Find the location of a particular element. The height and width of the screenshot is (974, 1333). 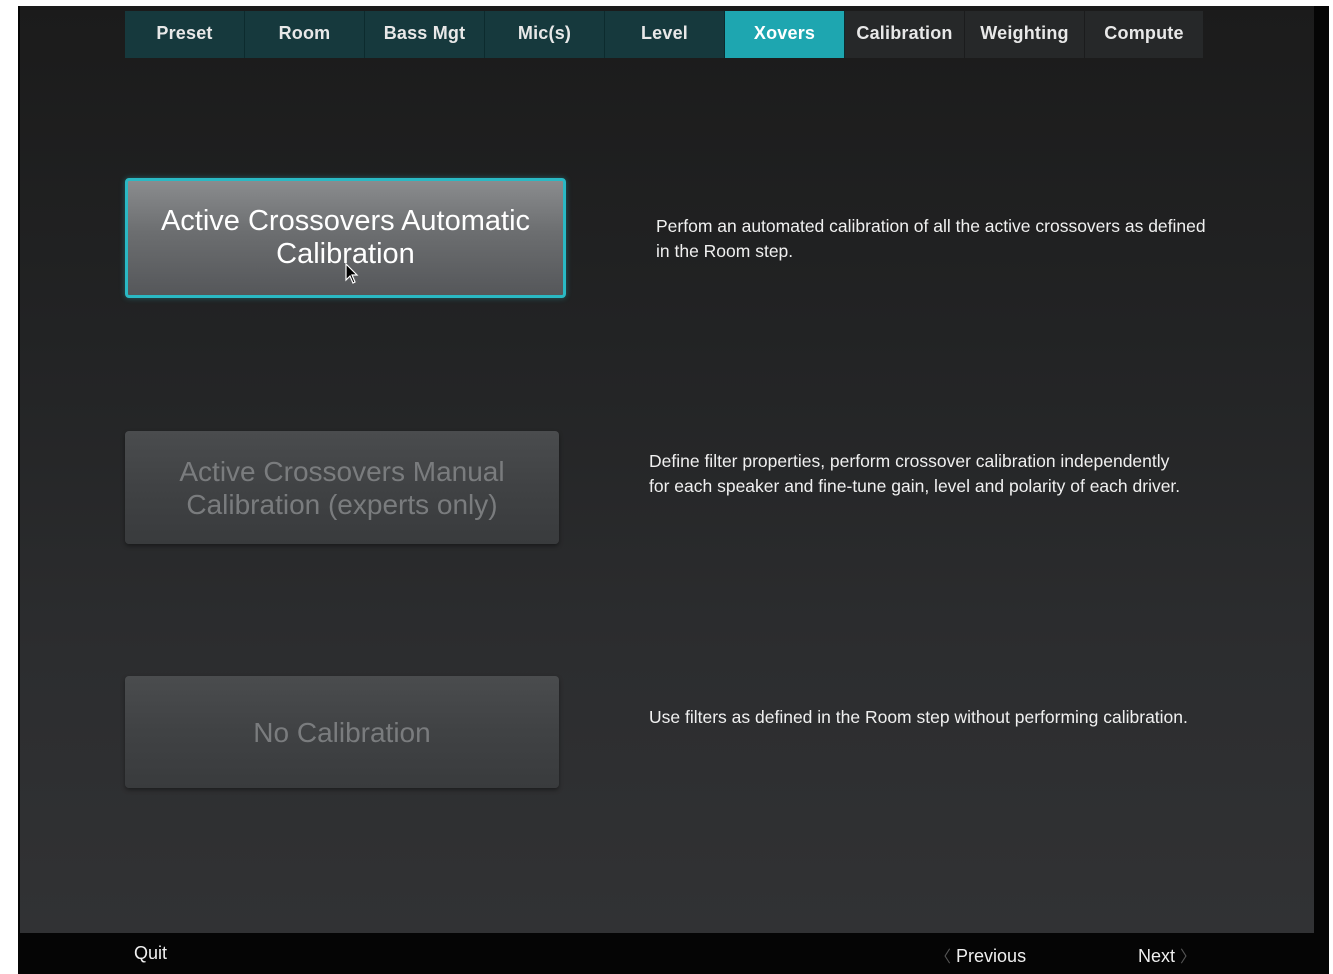

tab-level: Level is located at coordinates (665, 34).